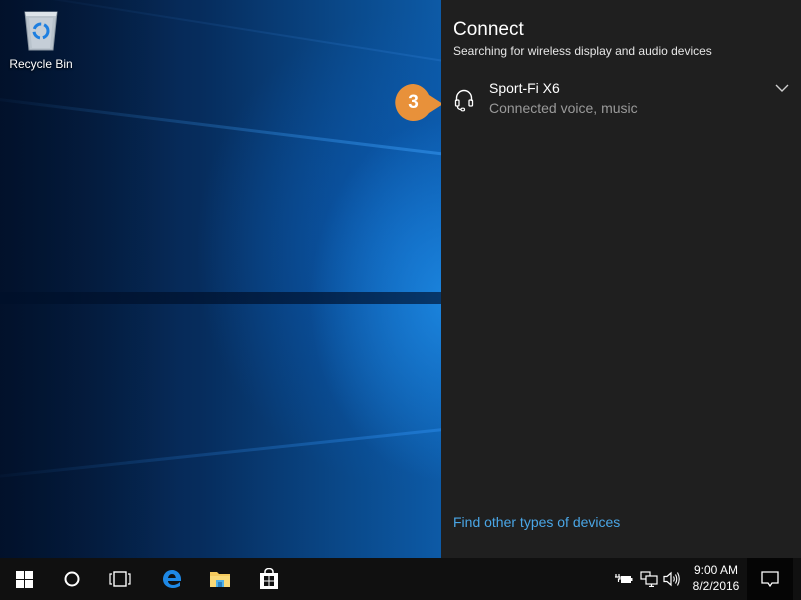 Image resolution: width=801 pixels, height=600 pixels. What do you see at coordinates (563, 108) in the screenshot?
I see `device-status: Connected voice, music` at bounding box center [563, 108].